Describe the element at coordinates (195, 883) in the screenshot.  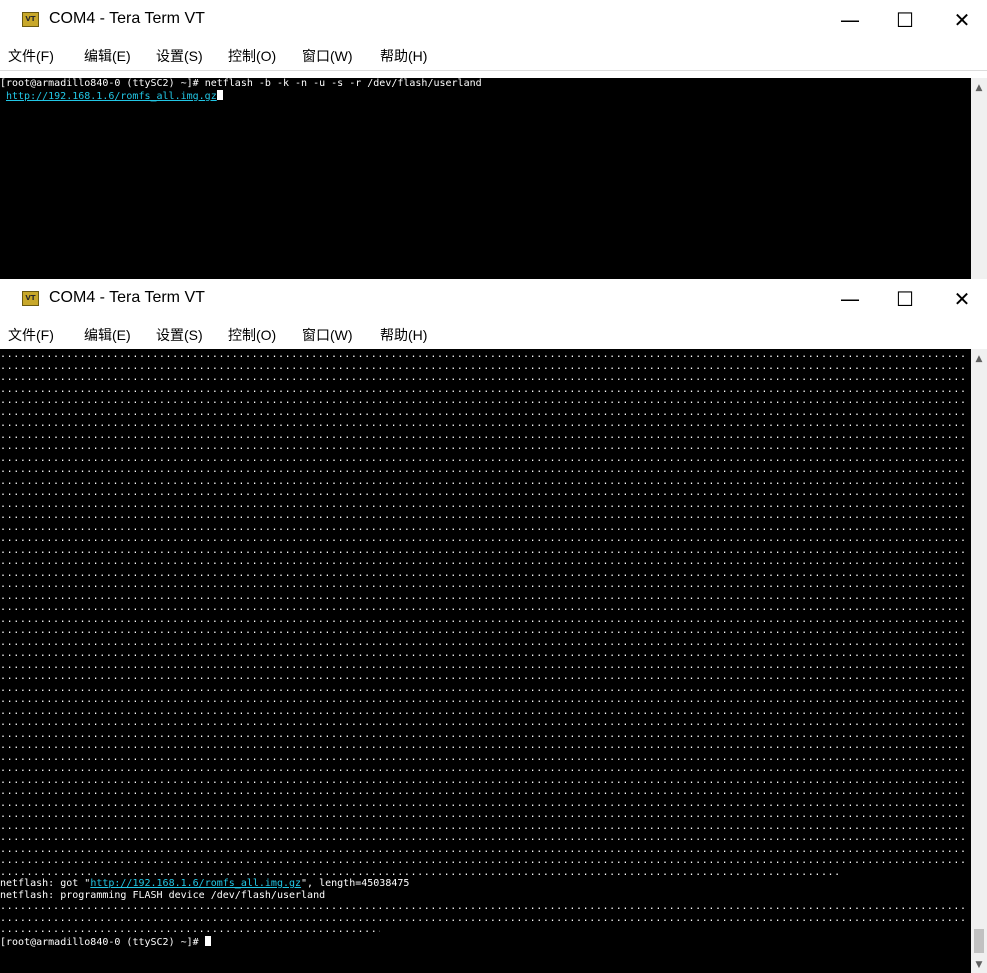
I see `got-url-link: http://192.168.1.6/romfs_all.img.gz` at that location.